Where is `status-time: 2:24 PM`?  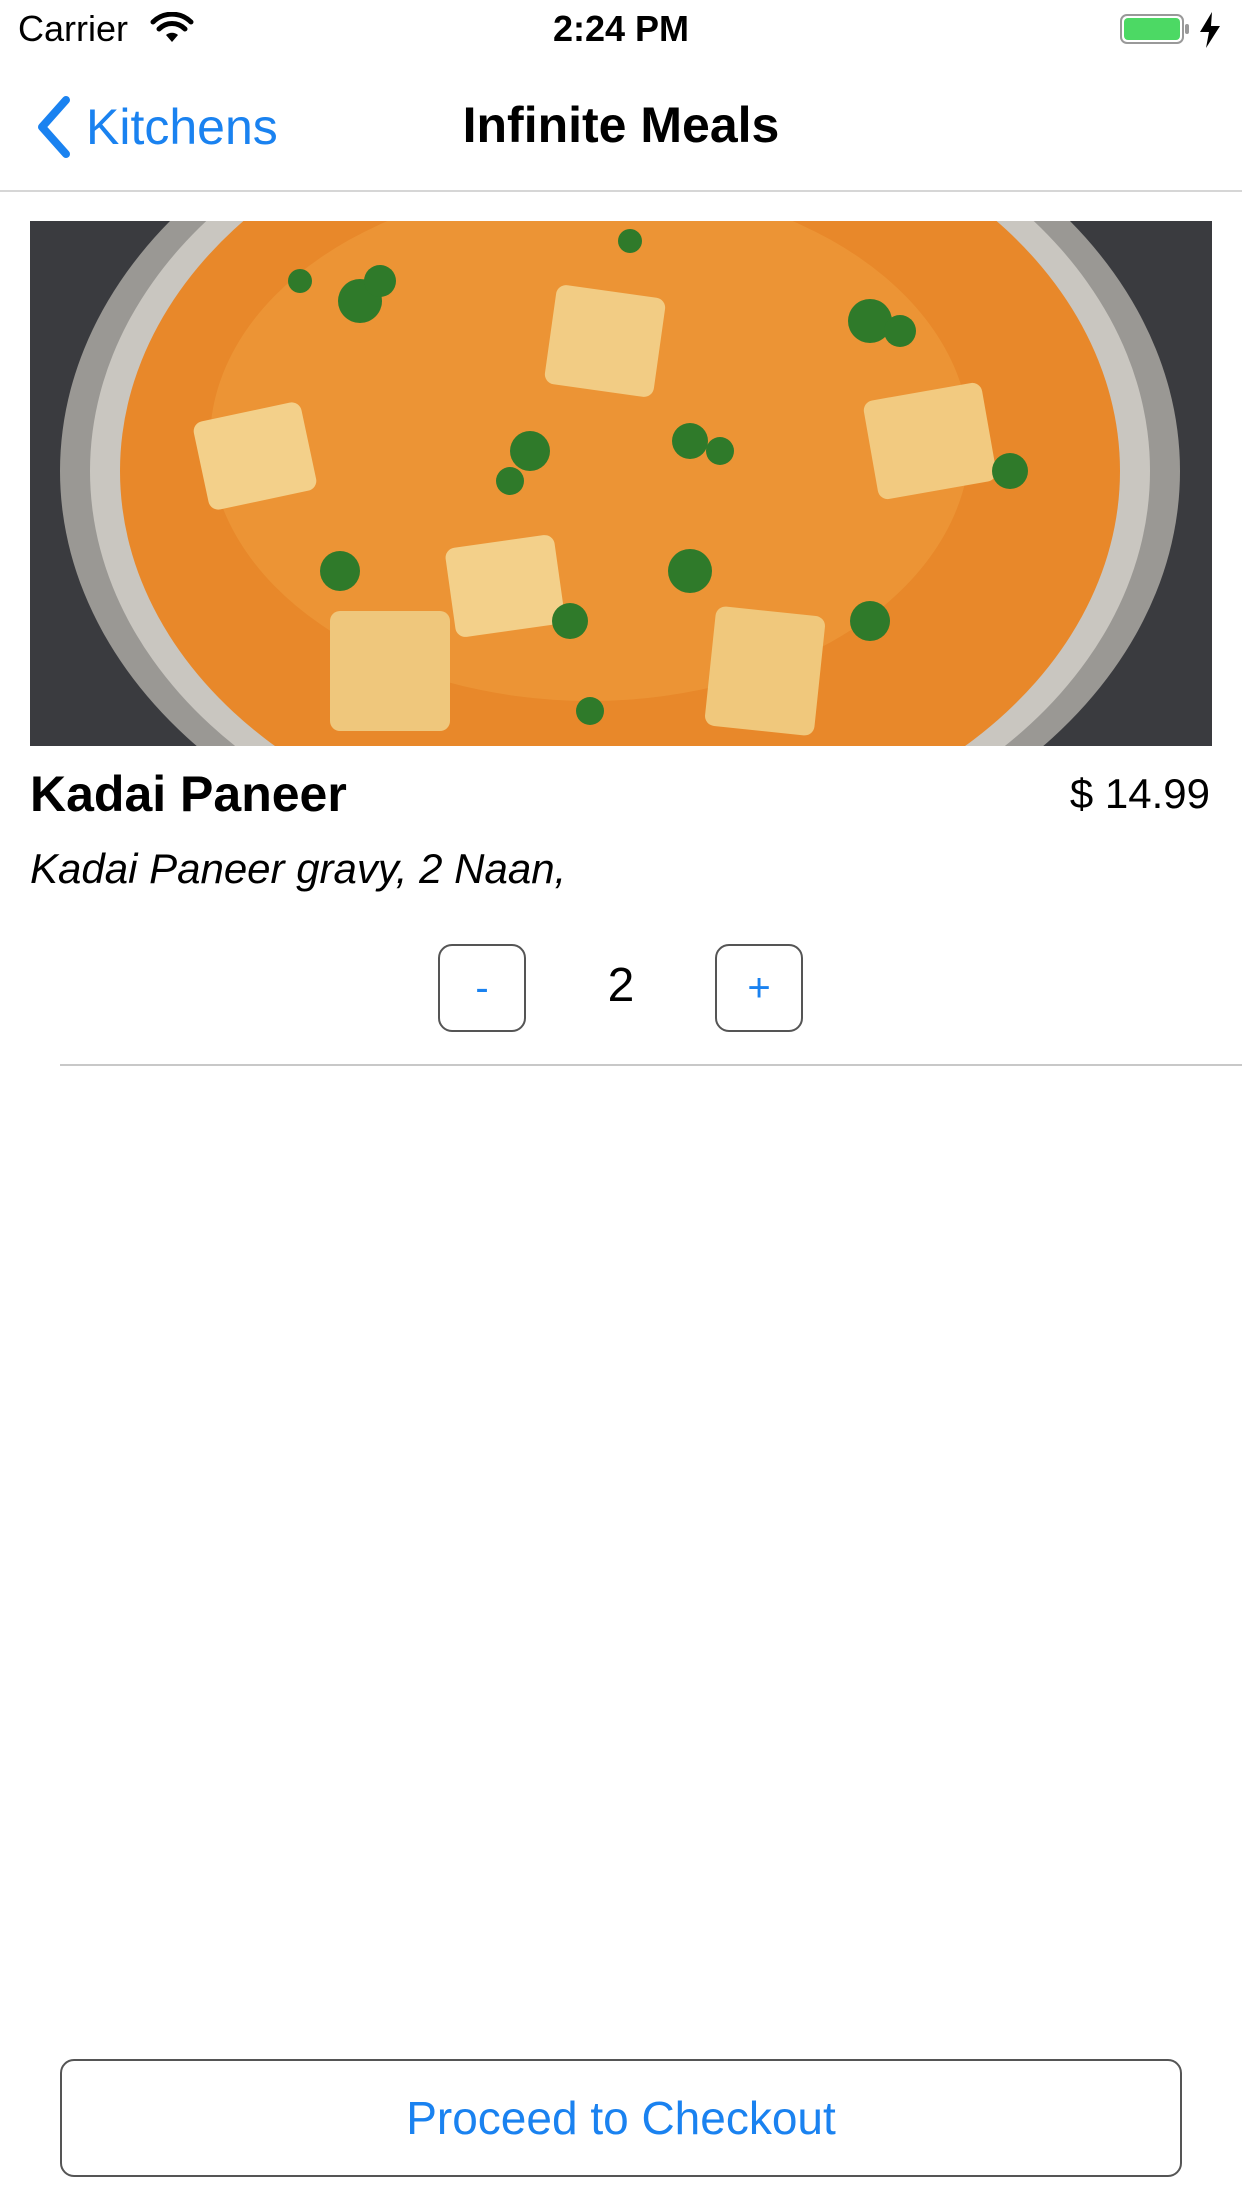
status-time: 2:24 PM is located at coordinates (621, 28).